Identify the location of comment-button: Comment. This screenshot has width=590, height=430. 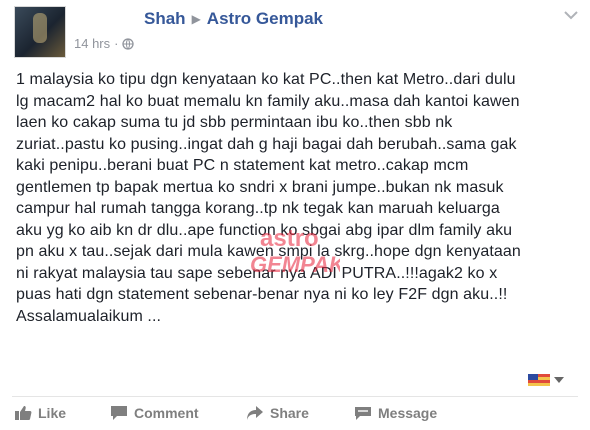
(154, 413).